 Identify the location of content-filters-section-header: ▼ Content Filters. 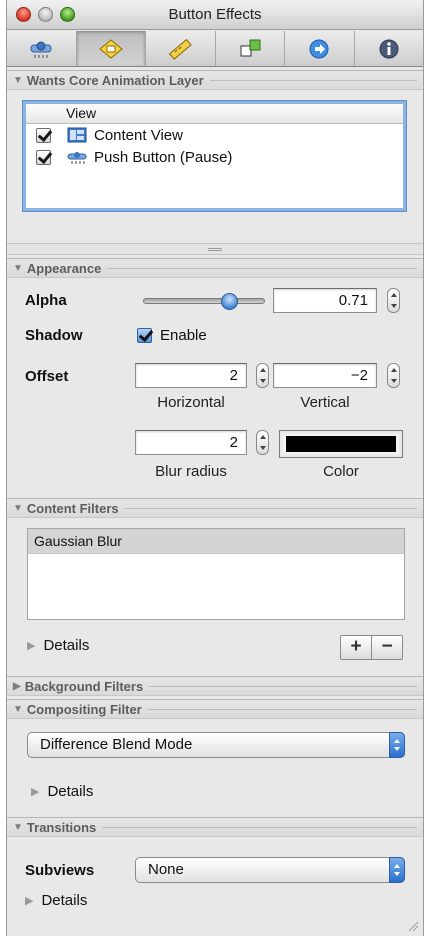
(215, 508).